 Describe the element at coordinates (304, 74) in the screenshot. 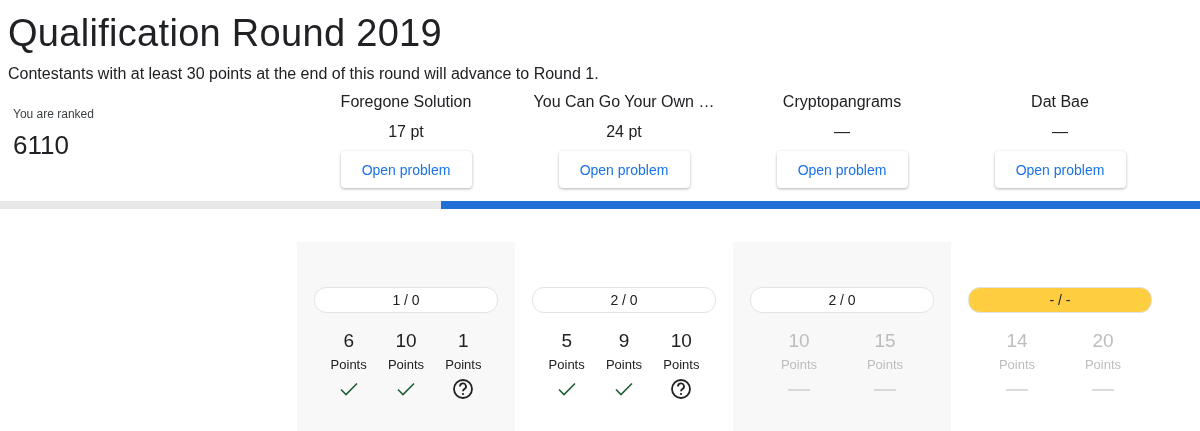

I see `round-description: Contestants with at least 30 points at the end of this round will advance to Round 1.` at that location.